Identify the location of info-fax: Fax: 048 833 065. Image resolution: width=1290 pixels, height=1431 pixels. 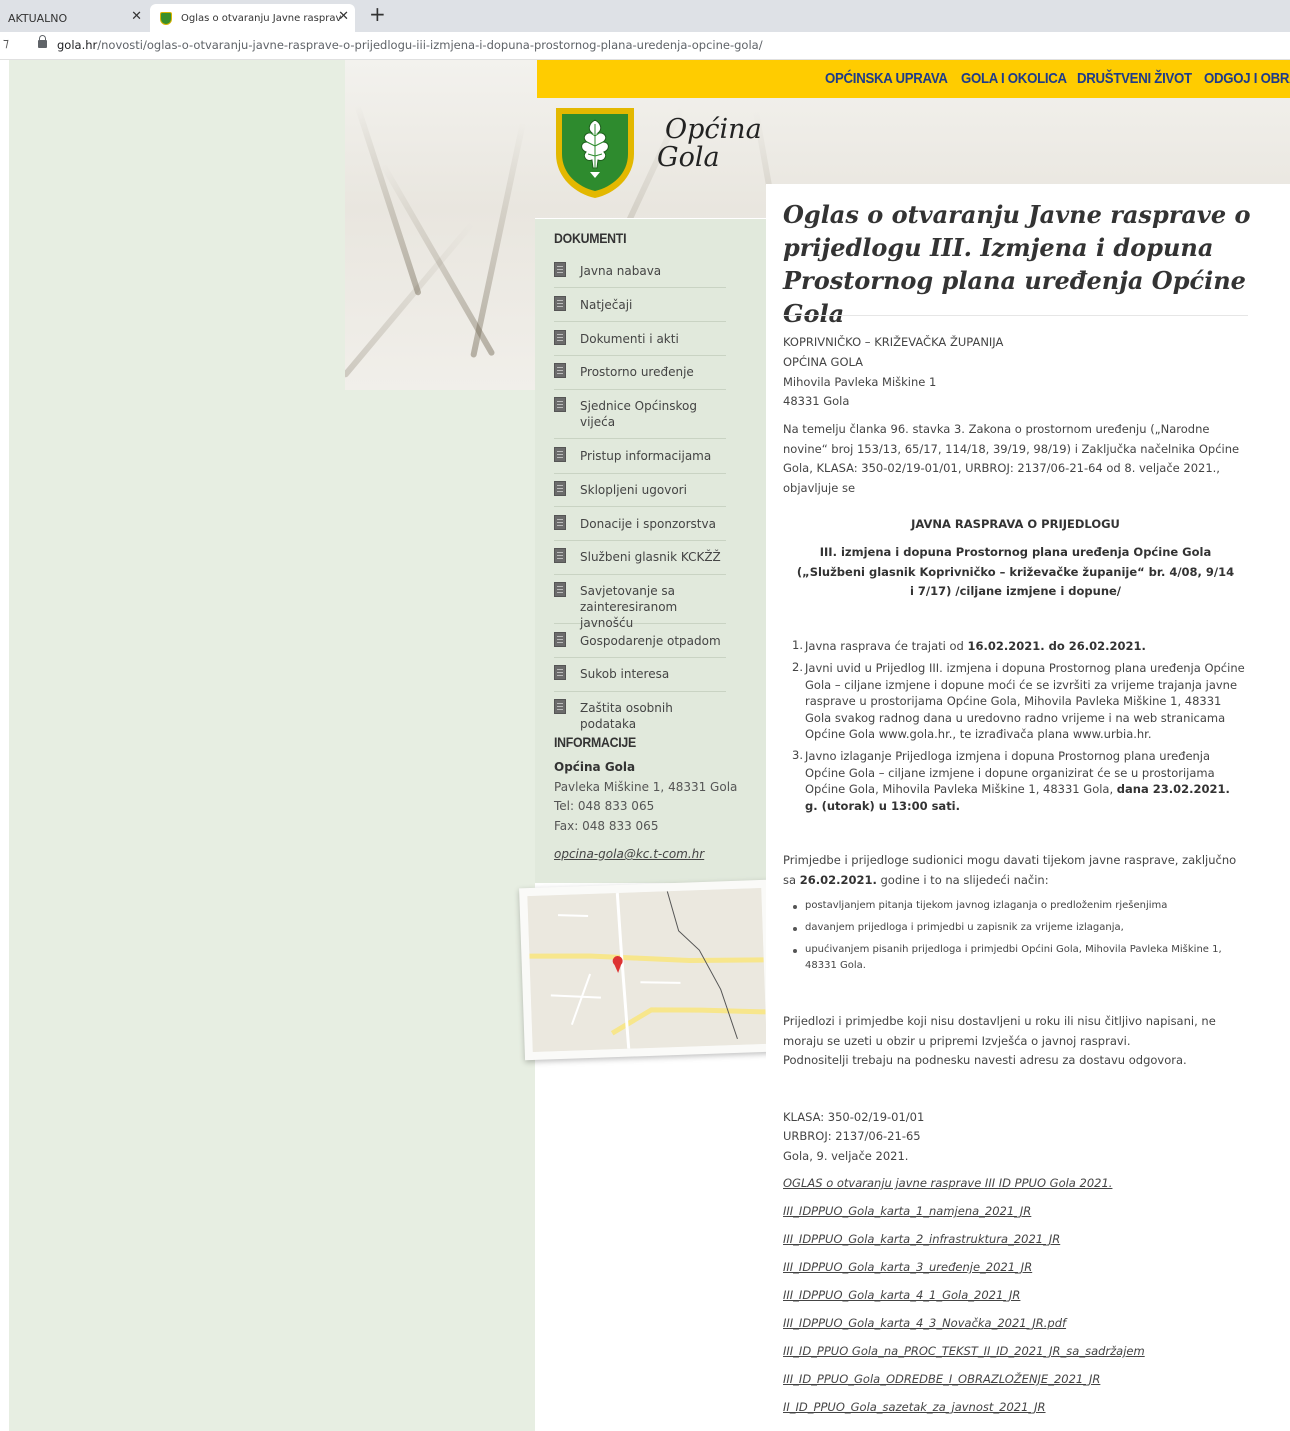
(606, 826).